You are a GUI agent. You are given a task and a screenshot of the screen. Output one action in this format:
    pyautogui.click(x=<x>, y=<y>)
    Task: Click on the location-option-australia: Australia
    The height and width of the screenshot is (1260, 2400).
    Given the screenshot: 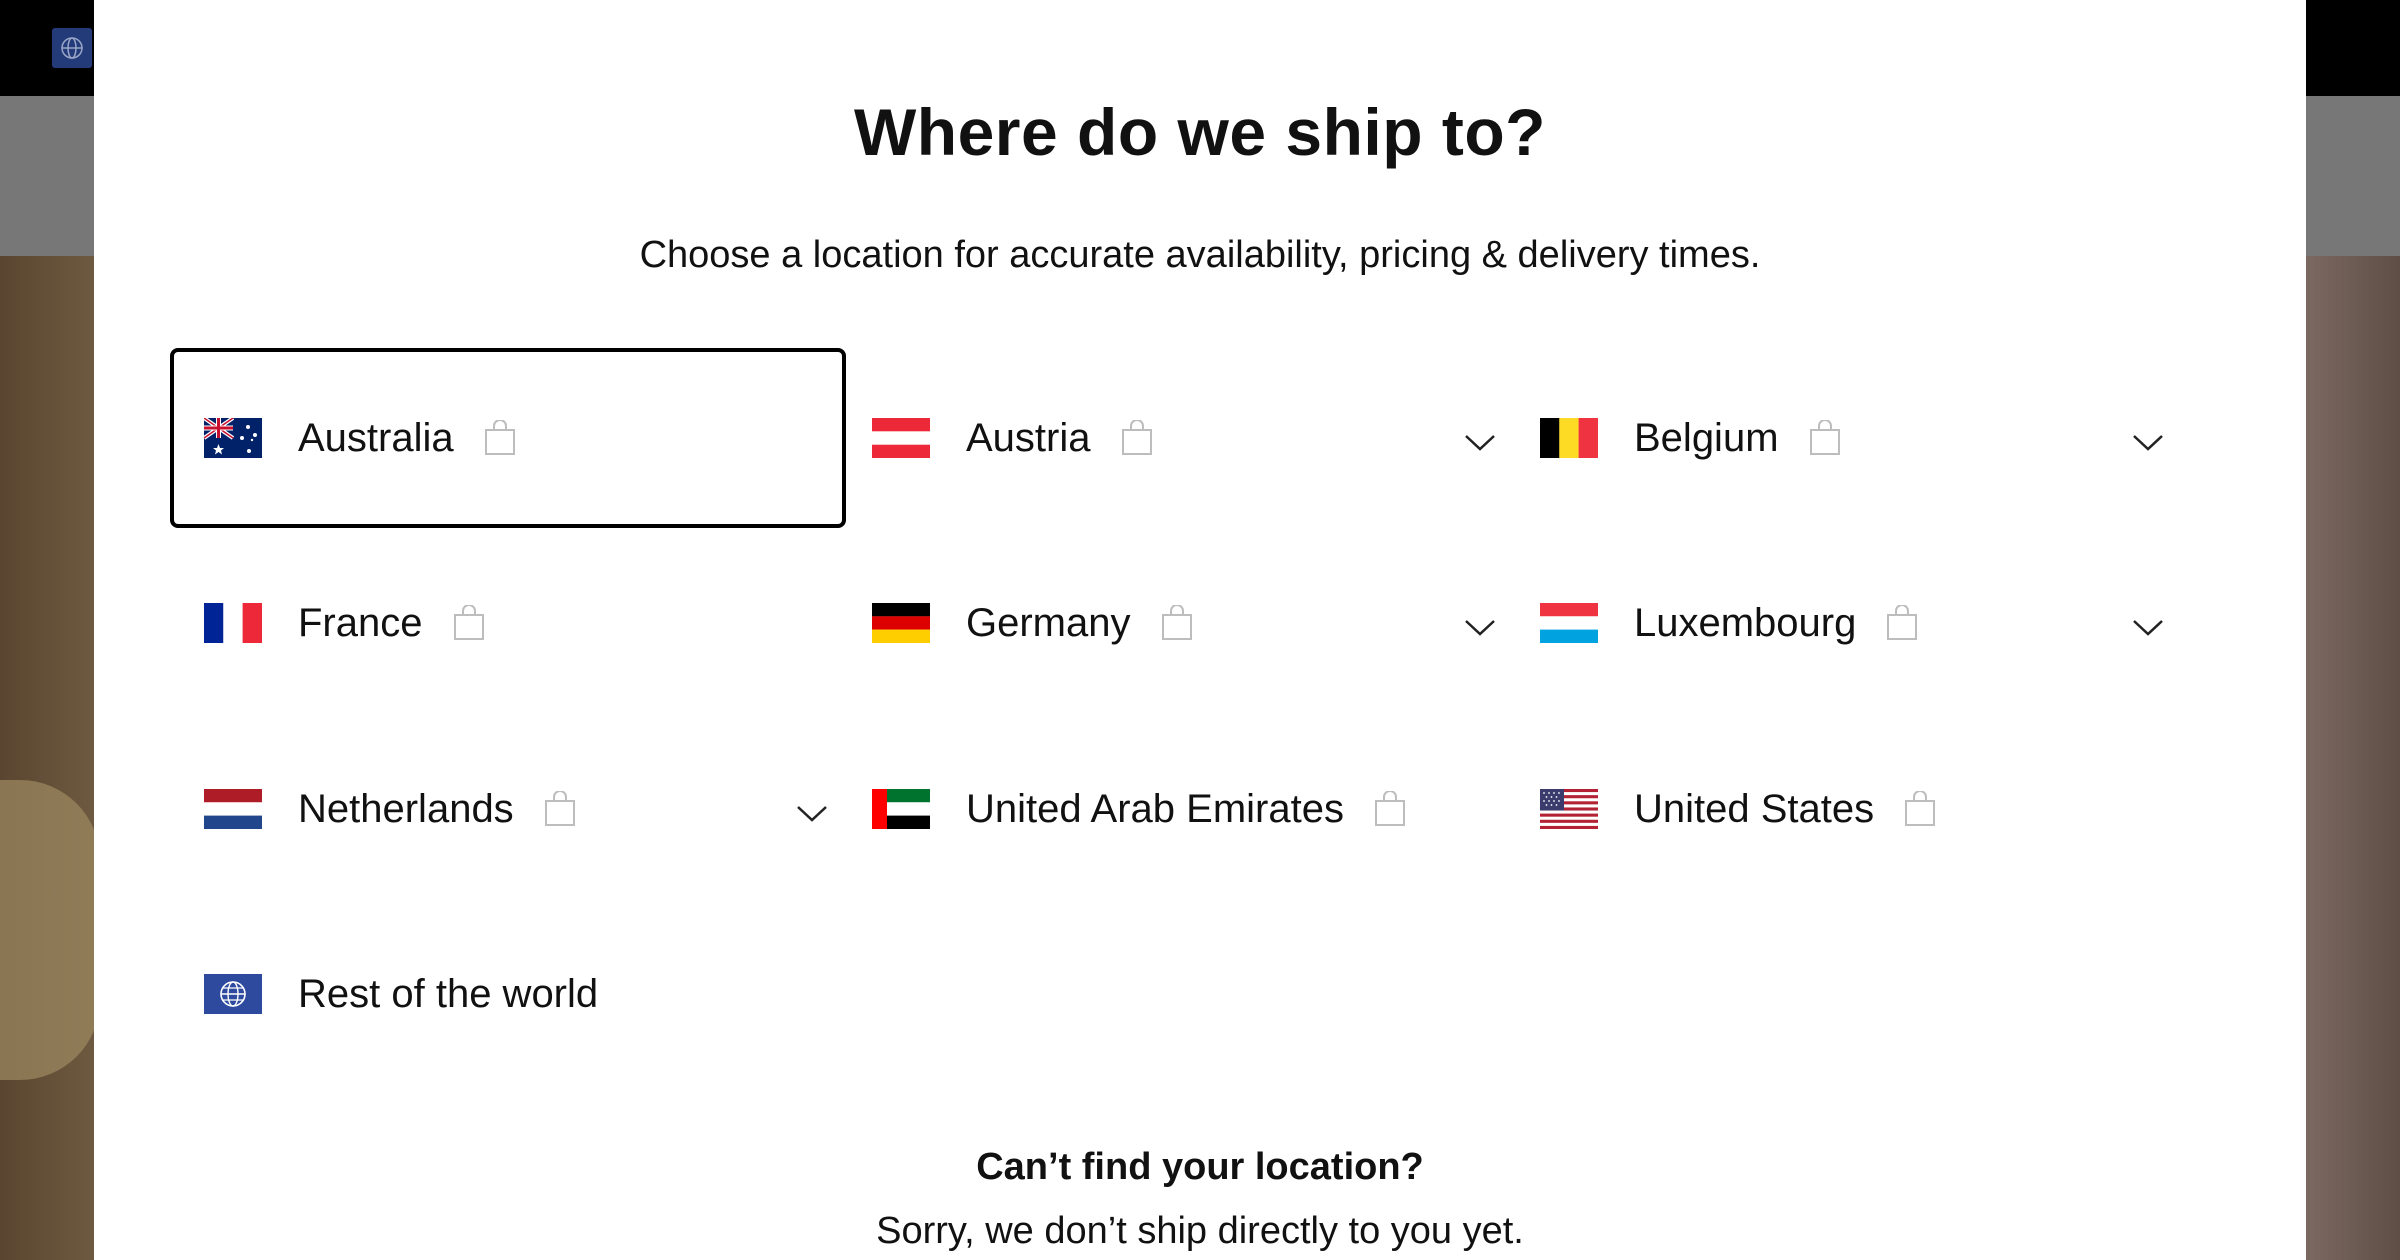 What is the action you would take?
    pyautogui.click(x=508, y=438)
    